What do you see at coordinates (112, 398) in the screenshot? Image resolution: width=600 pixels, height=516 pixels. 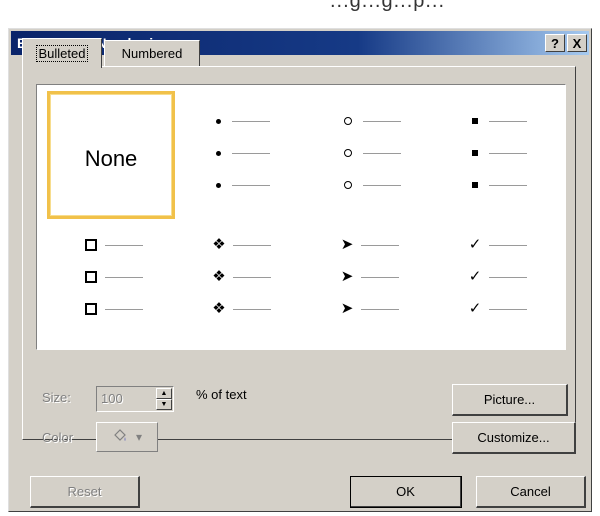 I see `size-value: 100` at bounding box center [112, 398].